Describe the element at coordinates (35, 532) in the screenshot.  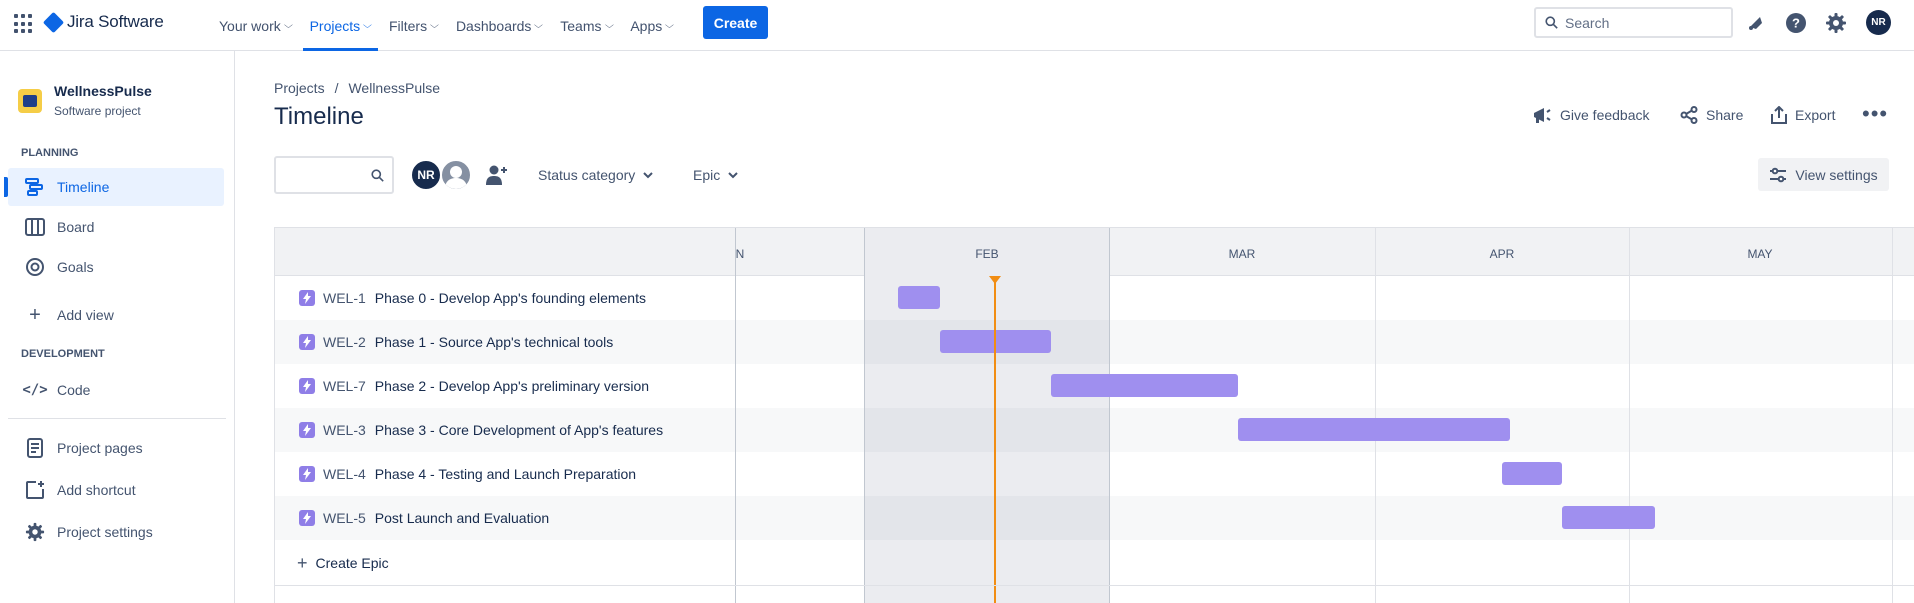
I see `gear-icon` at that location.